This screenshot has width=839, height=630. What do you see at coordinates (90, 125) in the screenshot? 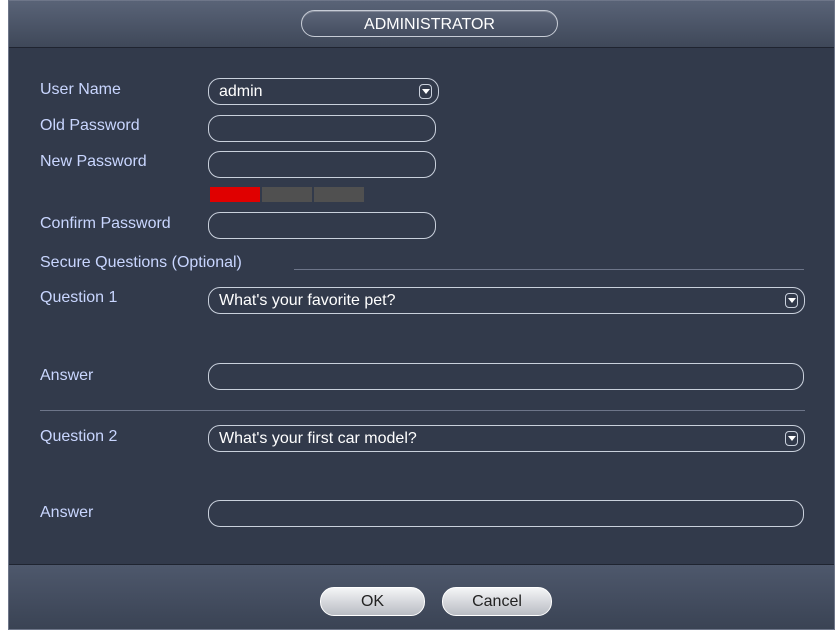
I see `old-password-label: Old Password` at bounding box center [90, 125].